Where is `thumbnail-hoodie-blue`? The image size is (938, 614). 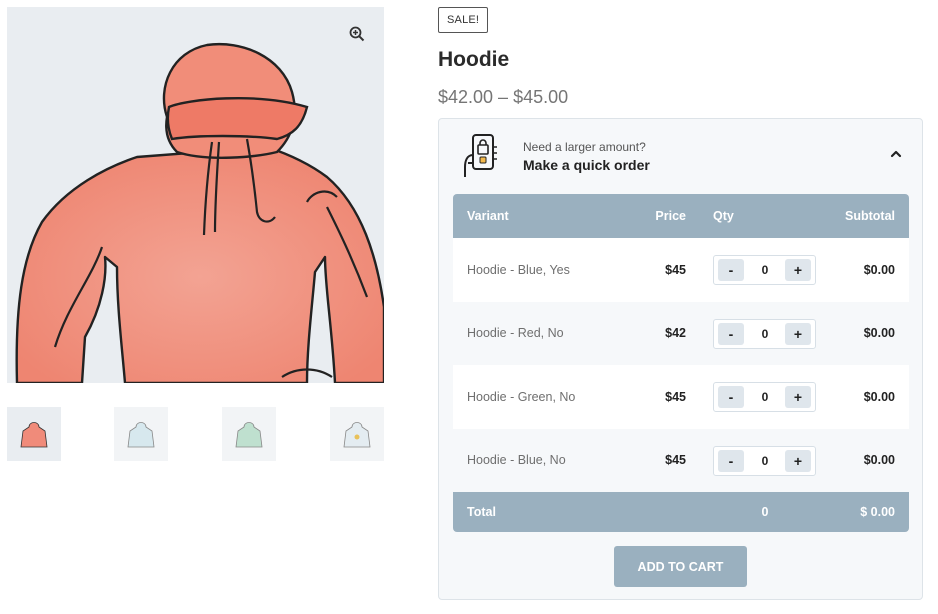
thumbnail-hoodie-blue is located at coordinates (141, 434).